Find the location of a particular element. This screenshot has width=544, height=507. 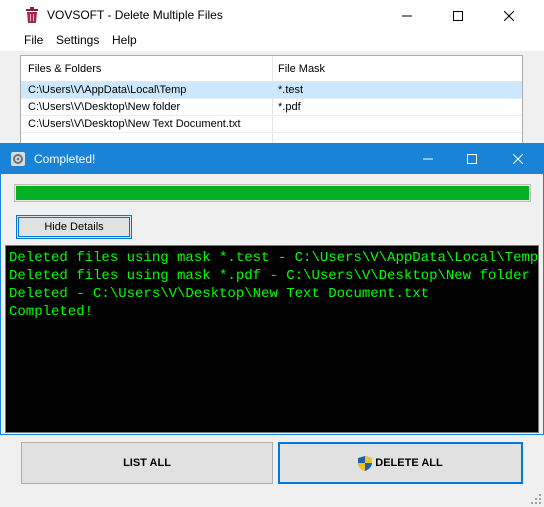

maximize-button is located at coordinates (458, 15).